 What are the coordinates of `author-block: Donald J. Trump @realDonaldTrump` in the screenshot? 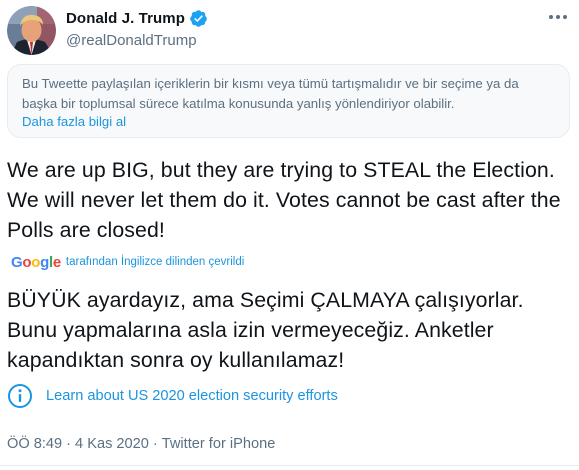 It's located at (137, 28).